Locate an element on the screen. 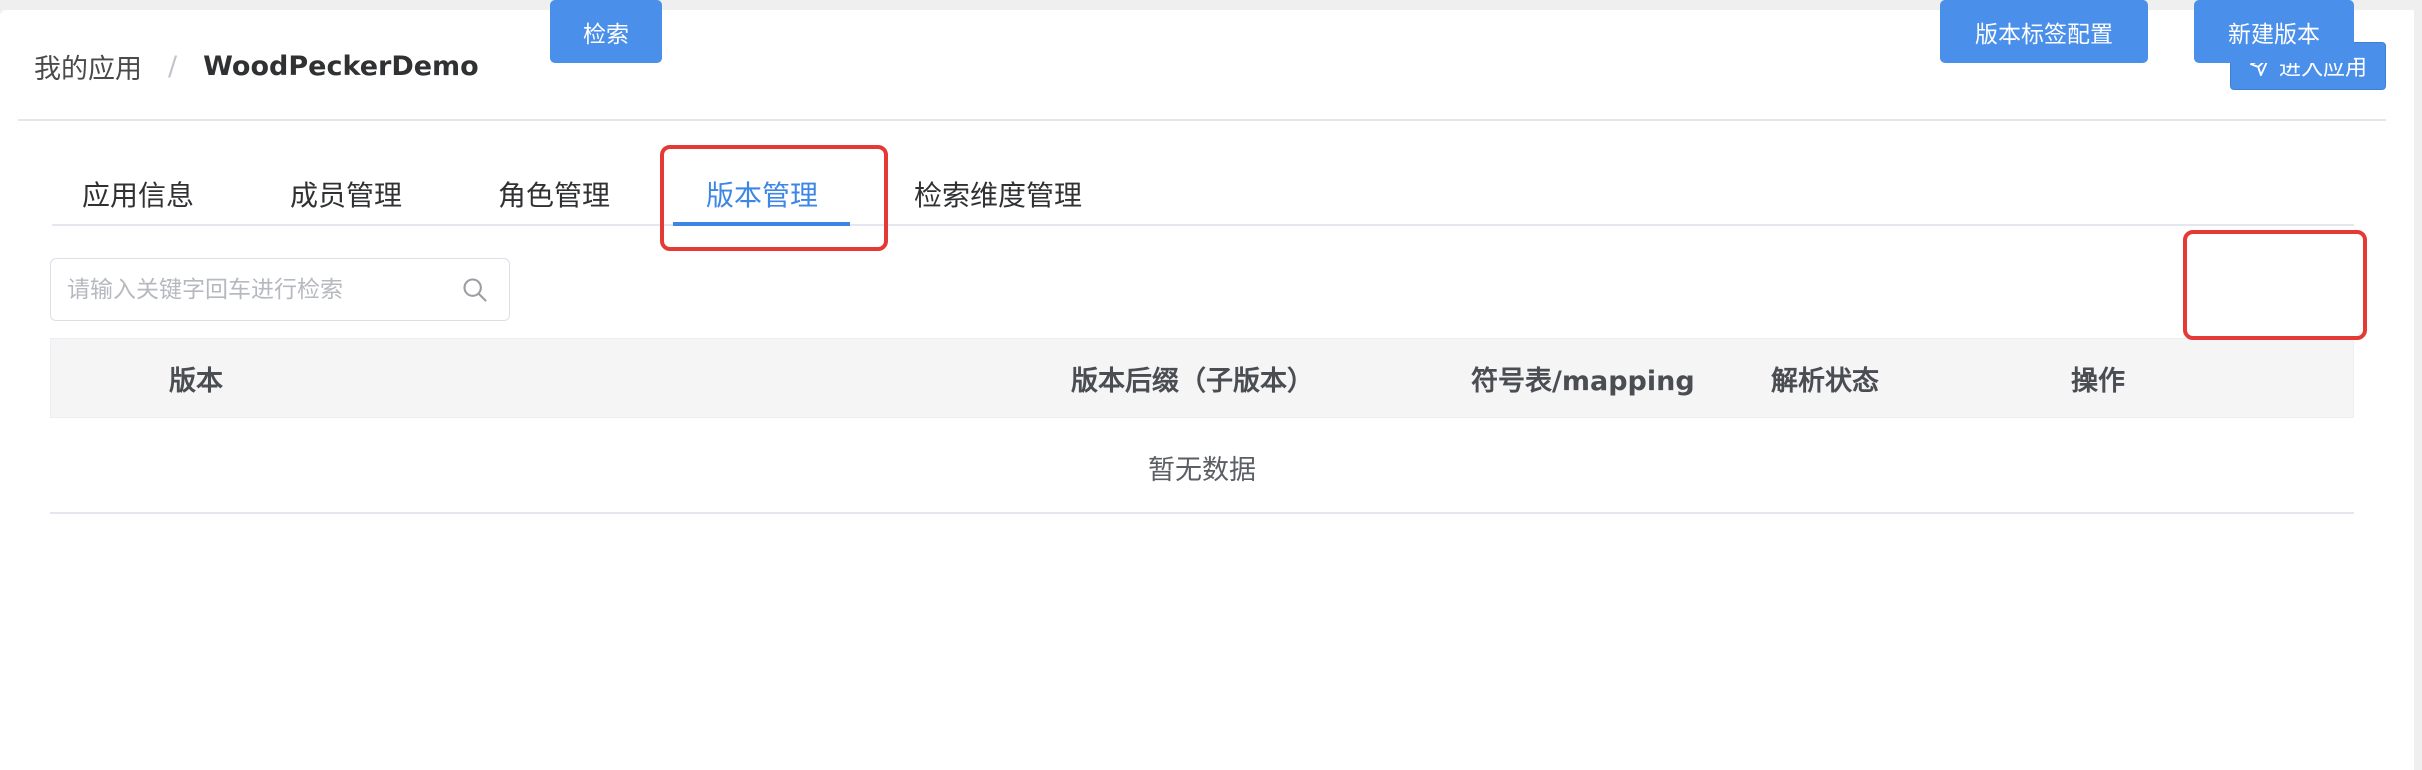 This screenshot has width=2422, height=770. column-header-version: 版本 is located at coordinates (196, 381).